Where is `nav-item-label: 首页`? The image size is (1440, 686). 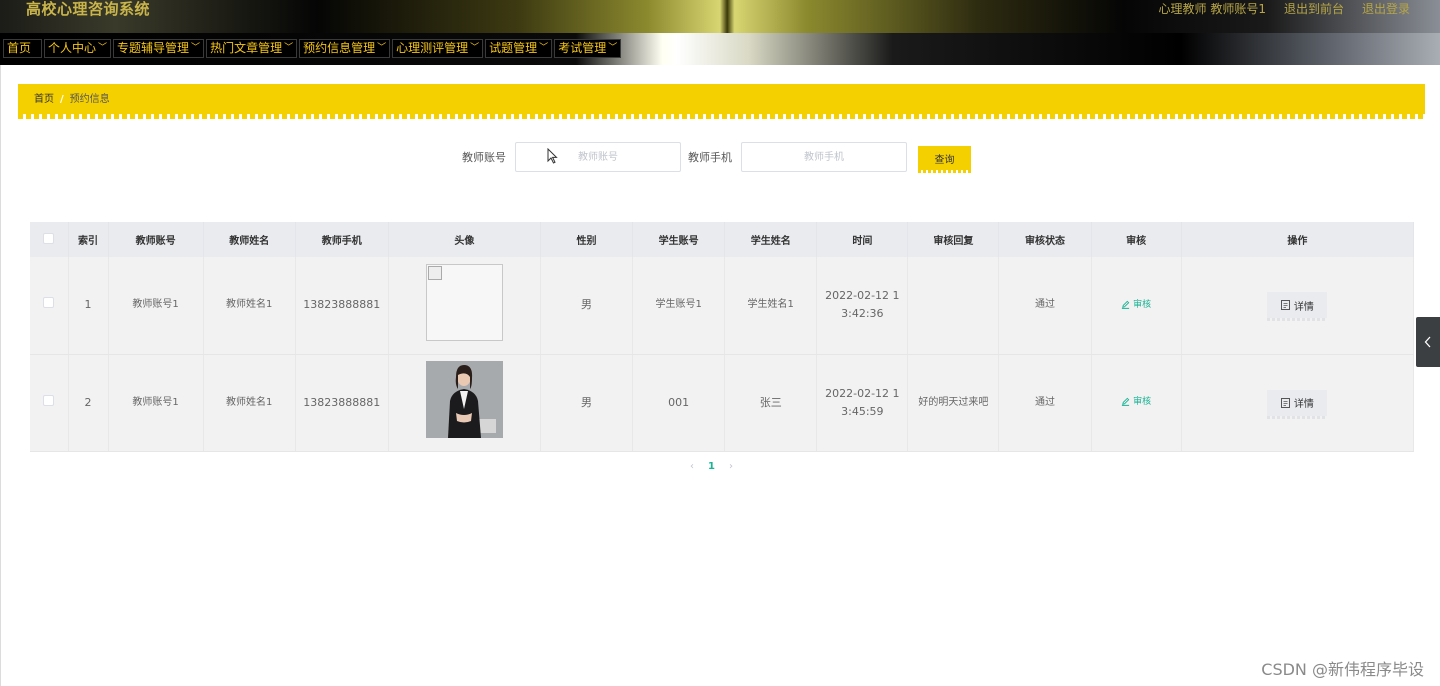
nav-item-label: 首页 is located at coordinates (19, 48).